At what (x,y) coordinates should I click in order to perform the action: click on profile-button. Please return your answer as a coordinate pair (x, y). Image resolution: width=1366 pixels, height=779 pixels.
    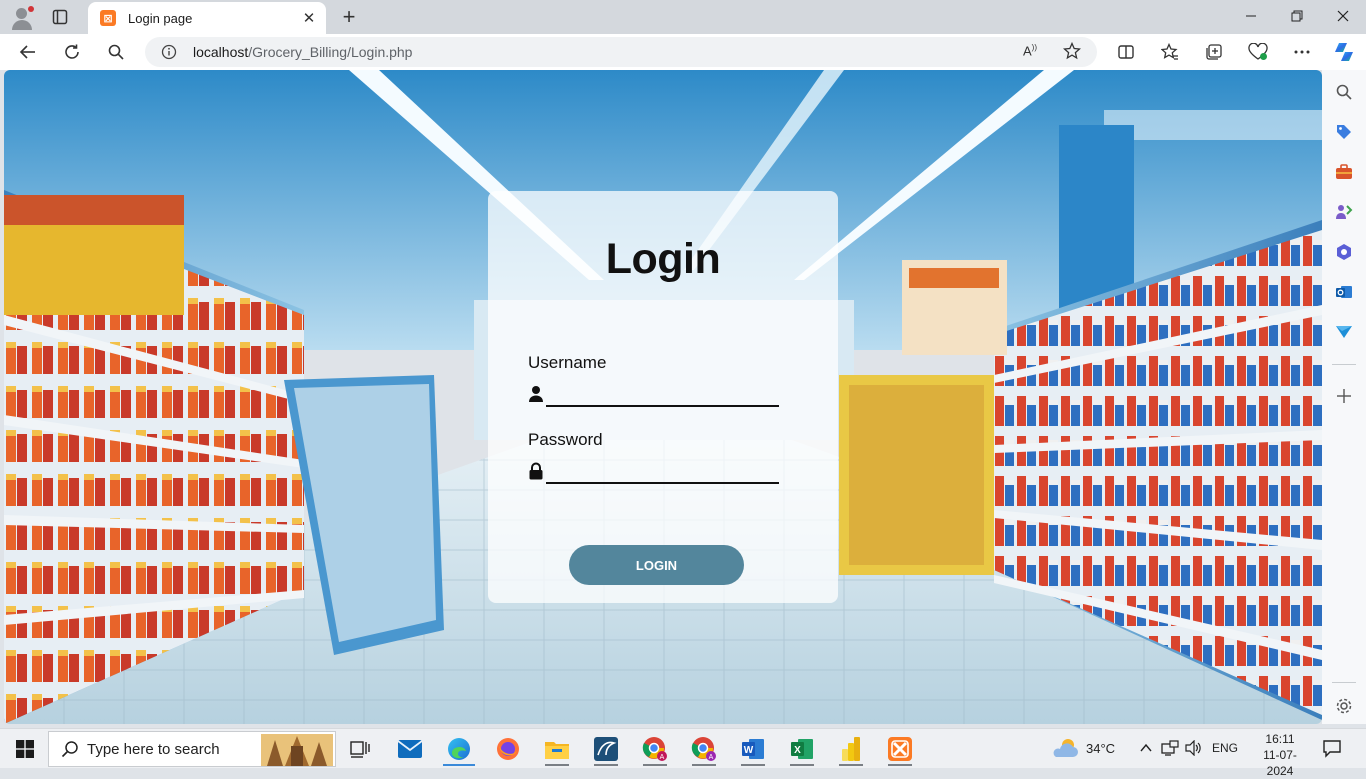
    Looking at the image, I should click on (22, 17).